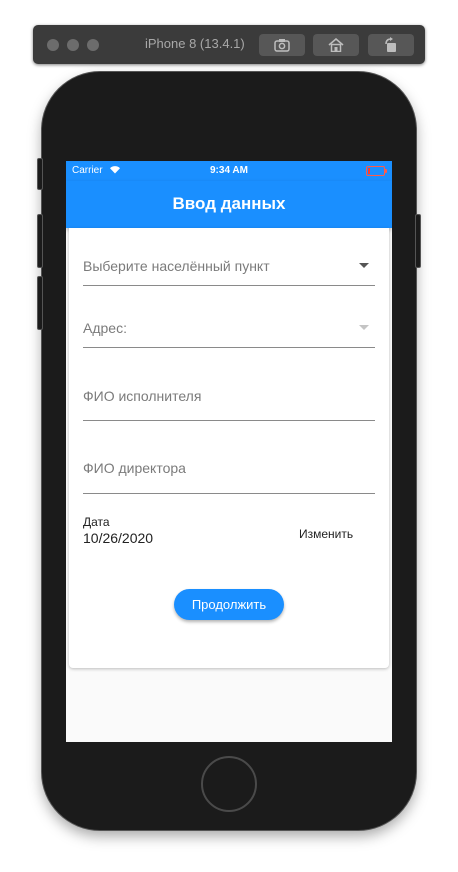 The image size is (458, 872). I want to click on status-time: 9:34 AM, so click(229, 170).